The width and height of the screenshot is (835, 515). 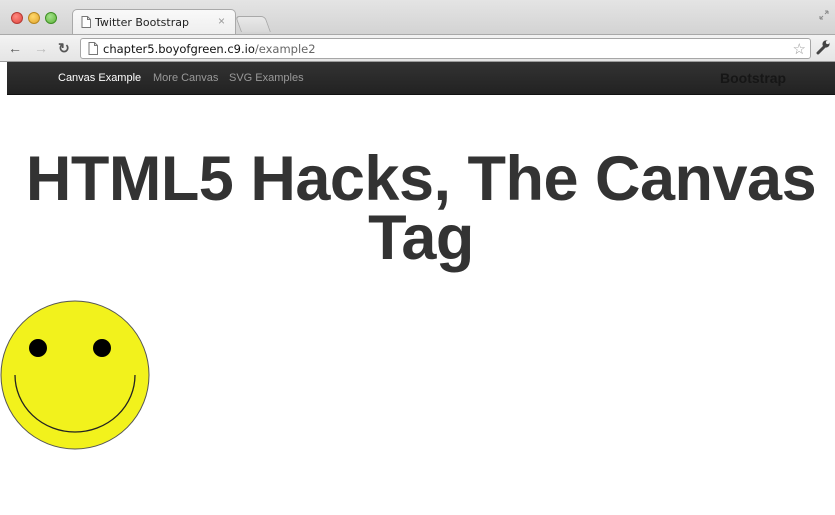 What do you see at coordinates (824, 15) in the screenshot?
I see `fullscreen-icon` at bounding box center [824, 15].